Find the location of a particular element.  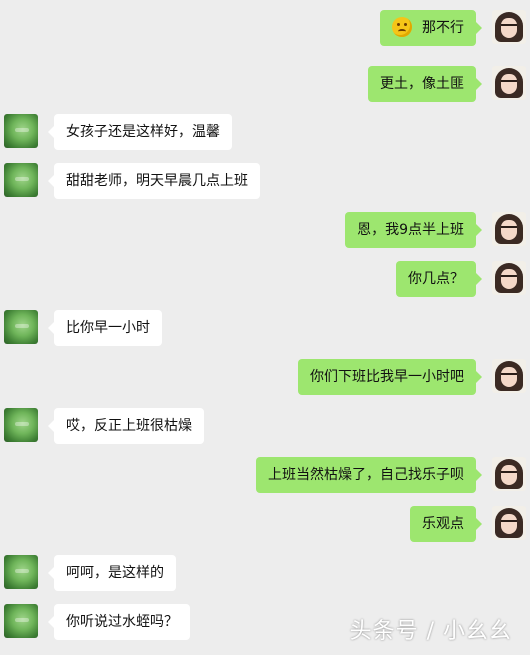

message-text: 哎，反正上班很枯燥 is located at coordinates (129, 426).